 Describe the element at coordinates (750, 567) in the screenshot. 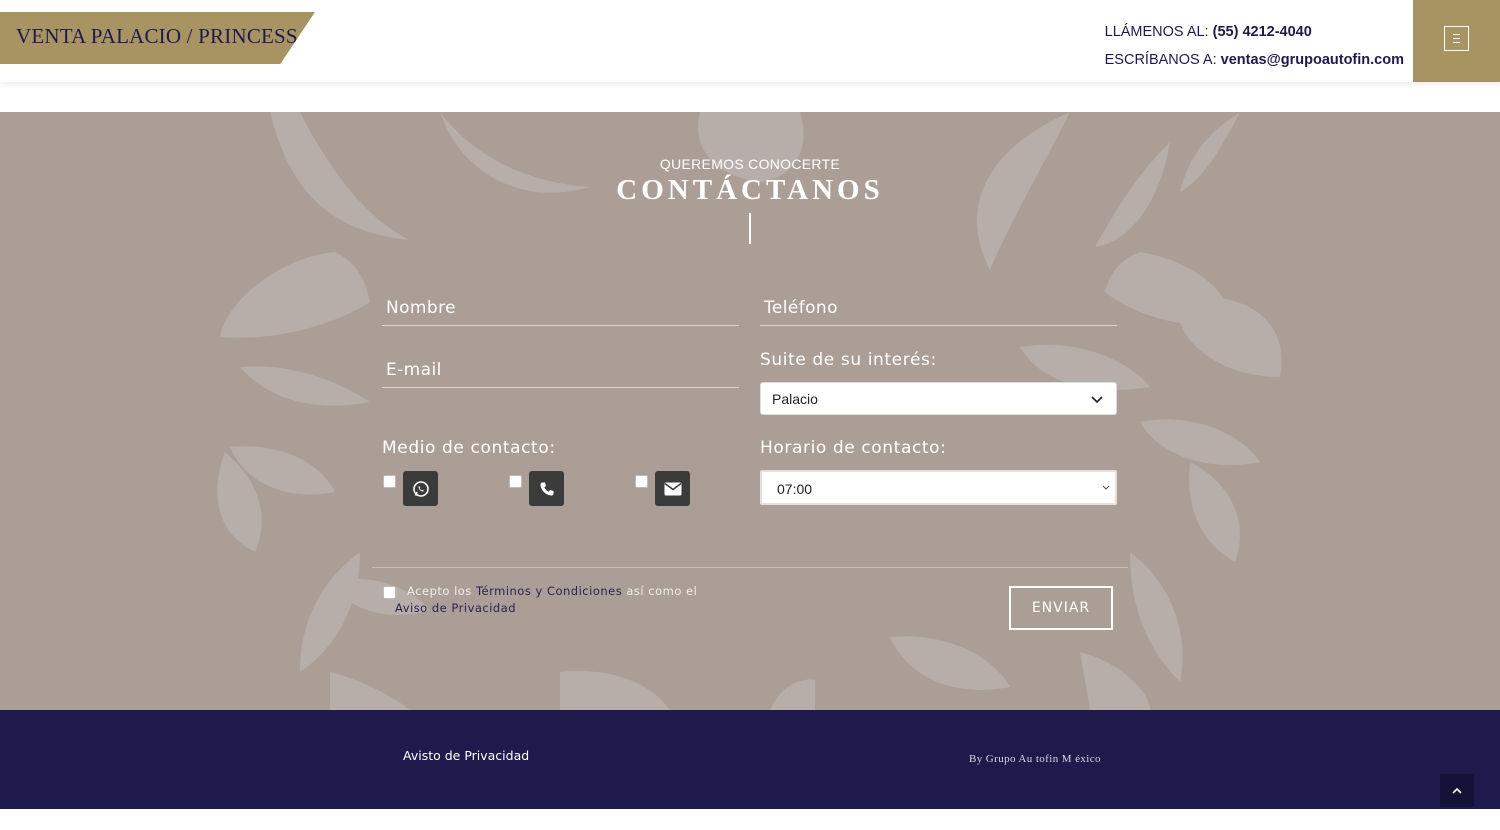

I see `form-divider` at that location.